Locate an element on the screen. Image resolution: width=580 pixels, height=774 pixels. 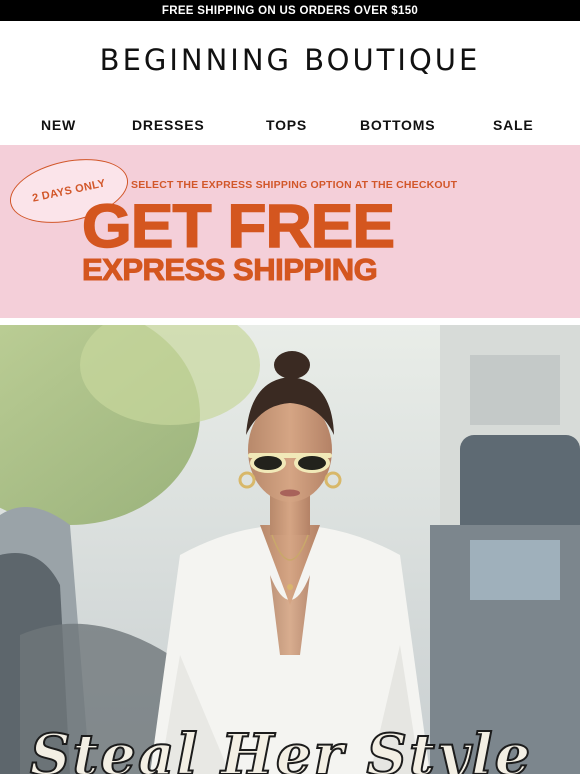
free-shipping-banner: FREE SHIPPING ON US ORDERS OVER $150 is located at coordinates (290, 10).